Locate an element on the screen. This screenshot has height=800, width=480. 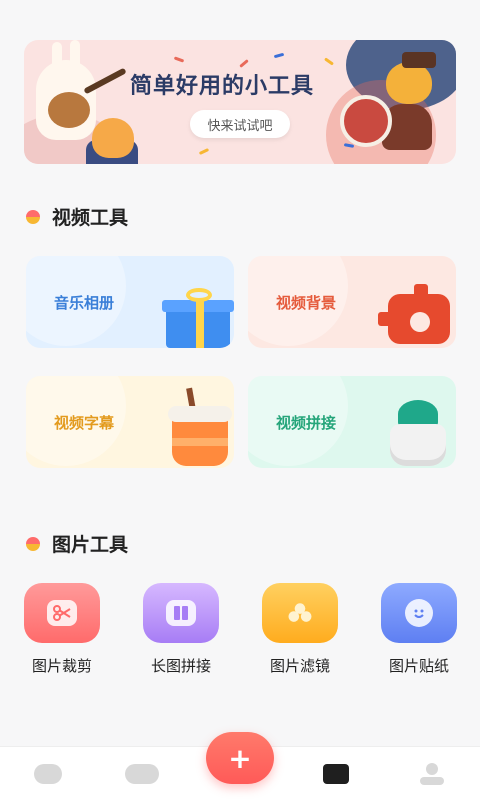
image-sticker-tool: 图片贴纸 is located at coordinates (419, 629).